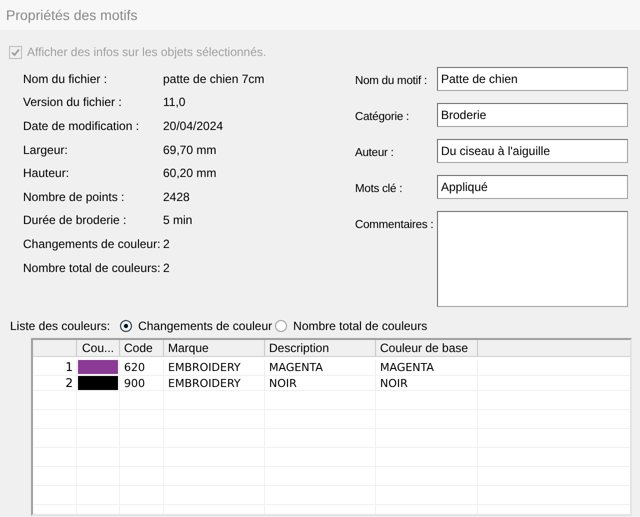  I want to click on row-number: 2, so click(55, 383).